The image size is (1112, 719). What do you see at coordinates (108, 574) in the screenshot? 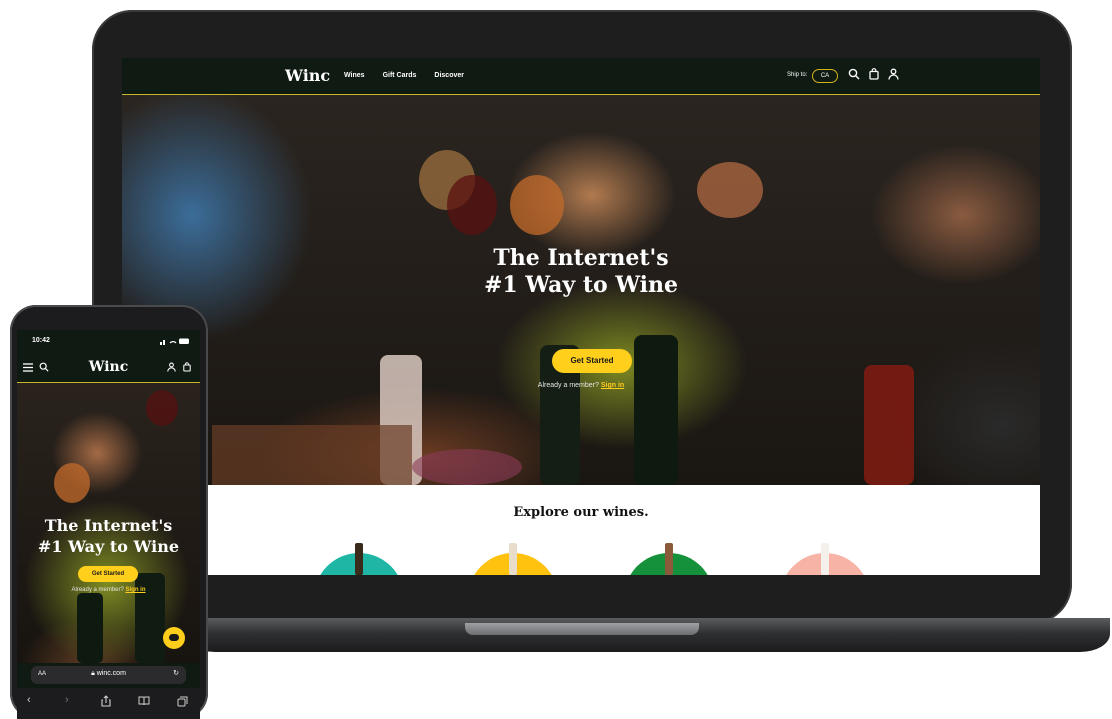
I see `phone-get-started-button: Get Started` at bounding box center [108, 574].